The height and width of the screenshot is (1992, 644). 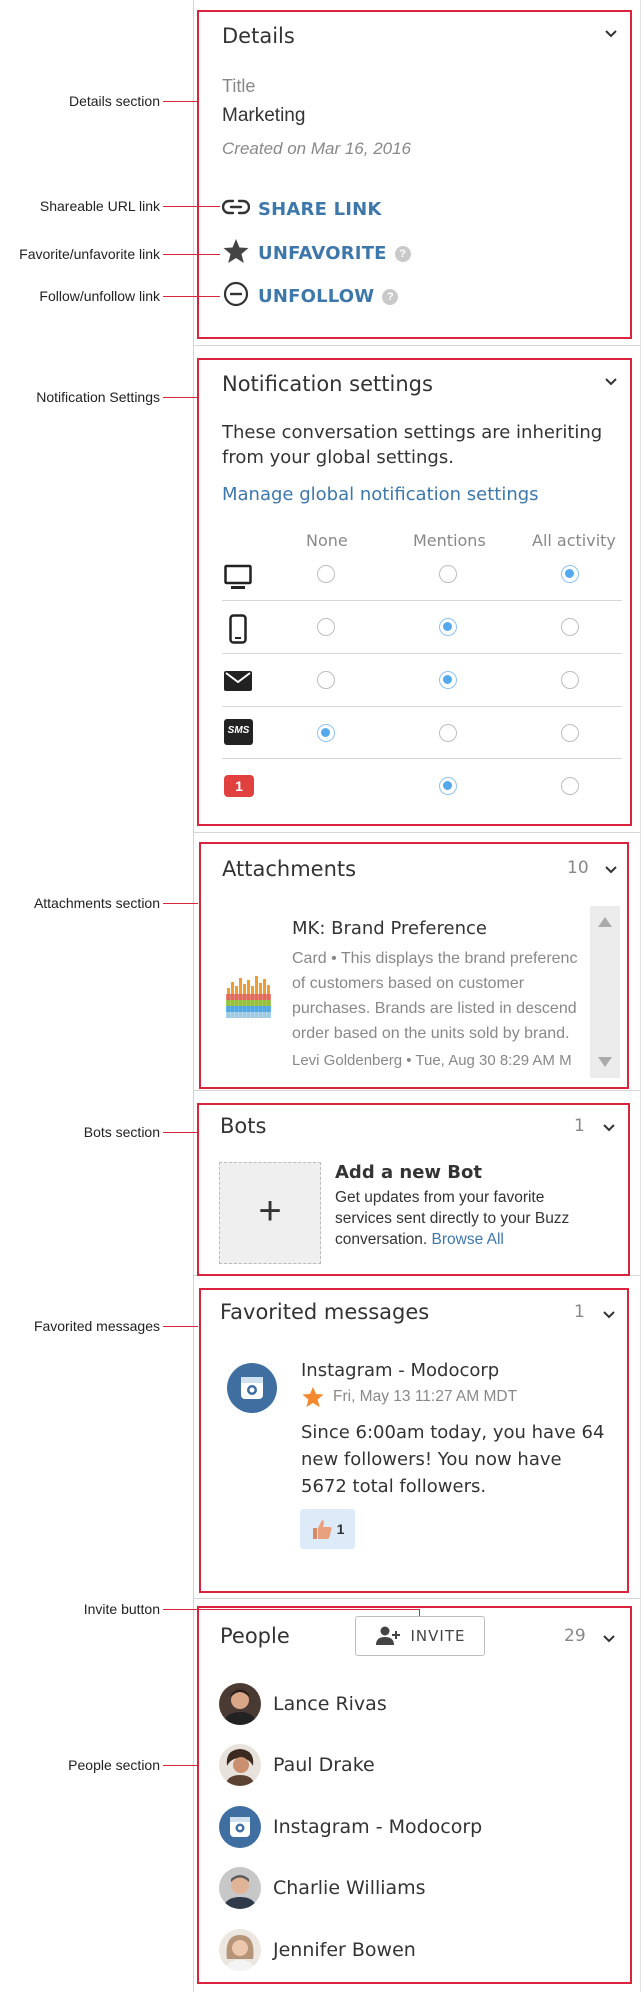 I want to click on invite-button: INVITE, so click(x=420, y=1636).